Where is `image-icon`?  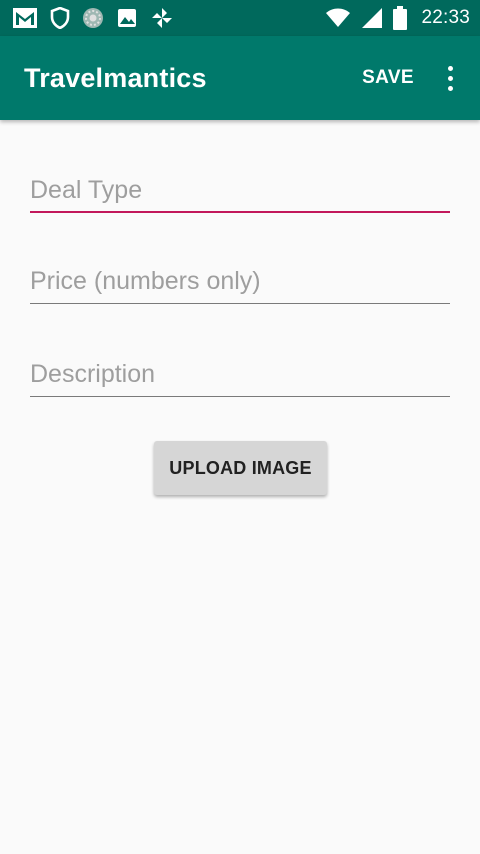 image-icon is located at coordinates (127, 18).